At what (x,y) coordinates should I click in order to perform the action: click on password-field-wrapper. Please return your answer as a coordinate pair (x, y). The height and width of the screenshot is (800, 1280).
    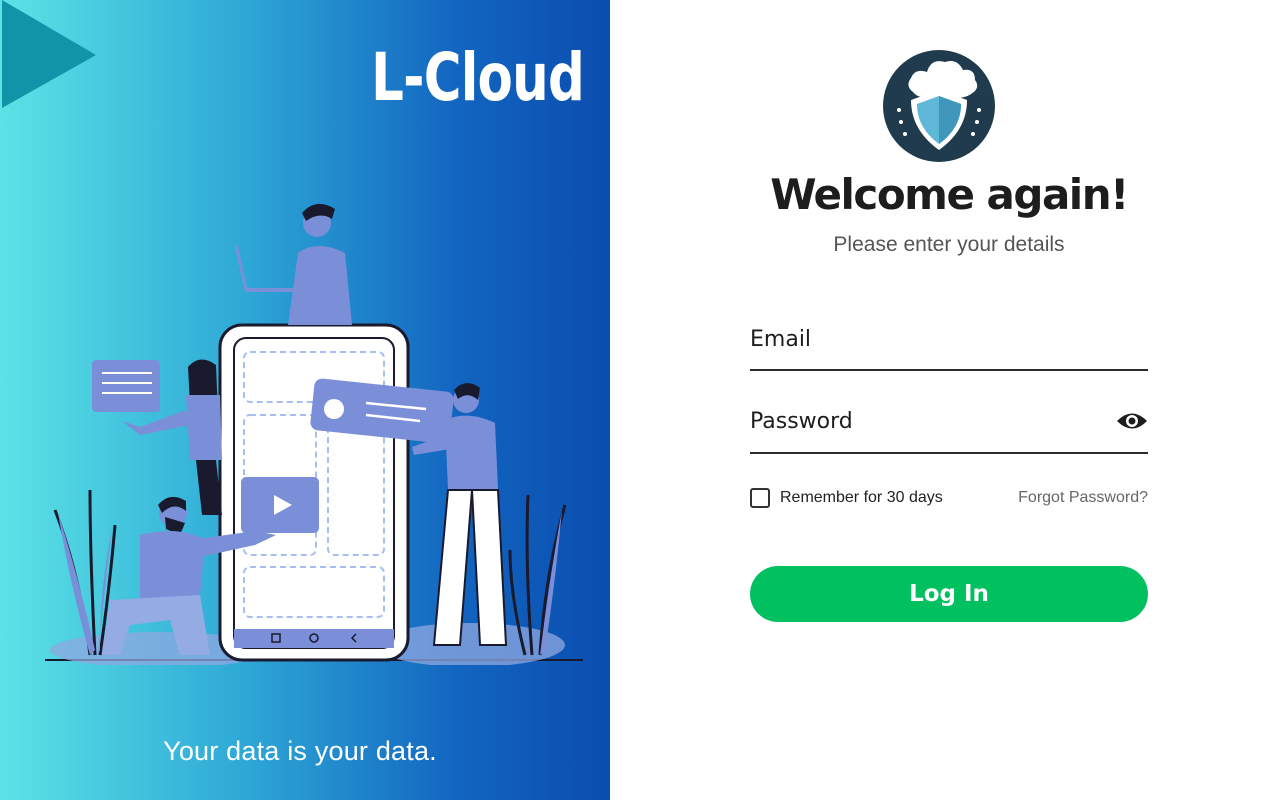
    Looking at the image, I should click on (949, 426).